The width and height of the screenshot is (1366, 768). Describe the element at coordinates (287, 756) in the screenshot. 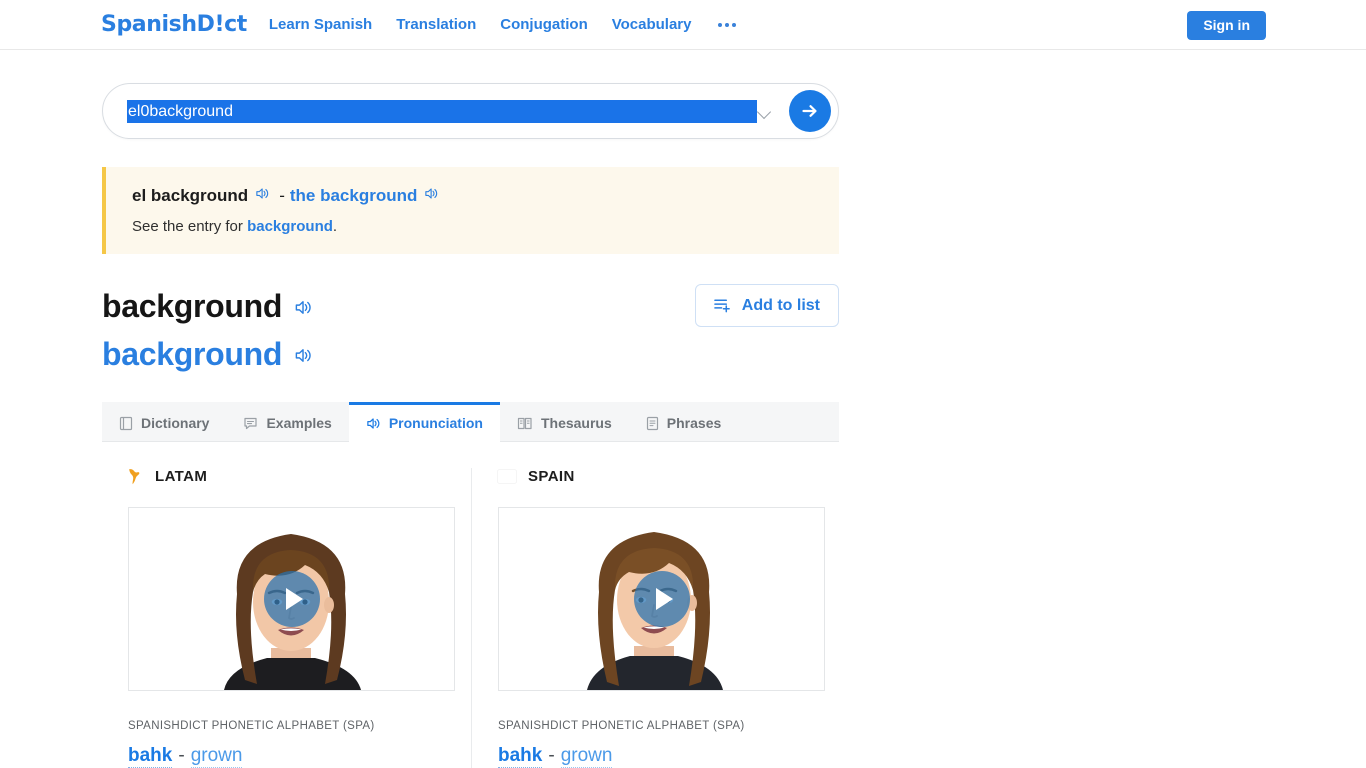

I see `phonetic-value-latam: bahk - grown` at that location.